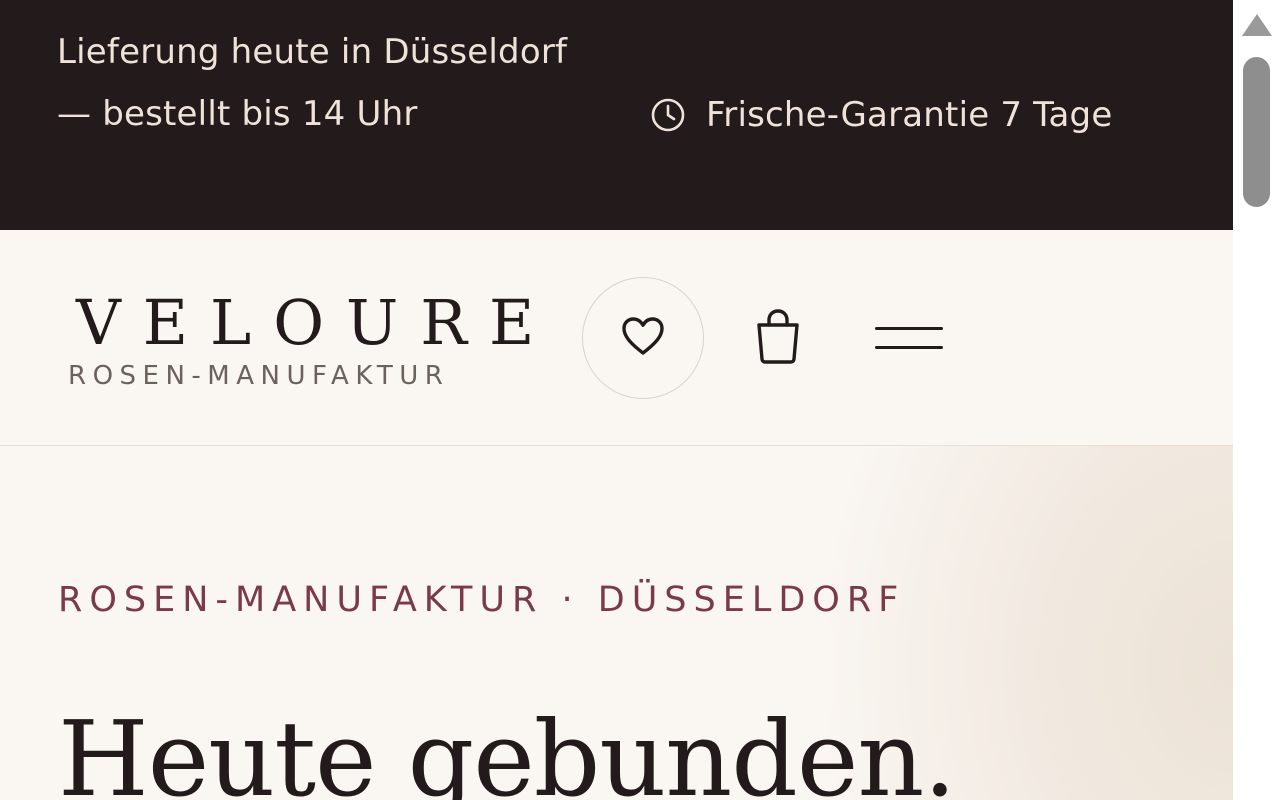 This screenshot has height=800, width=1280. What do you see at coordinates (507, 749) in the screenshot?
I see `hero-headline: Heute gebunden.` at bounding box center [507, 749].